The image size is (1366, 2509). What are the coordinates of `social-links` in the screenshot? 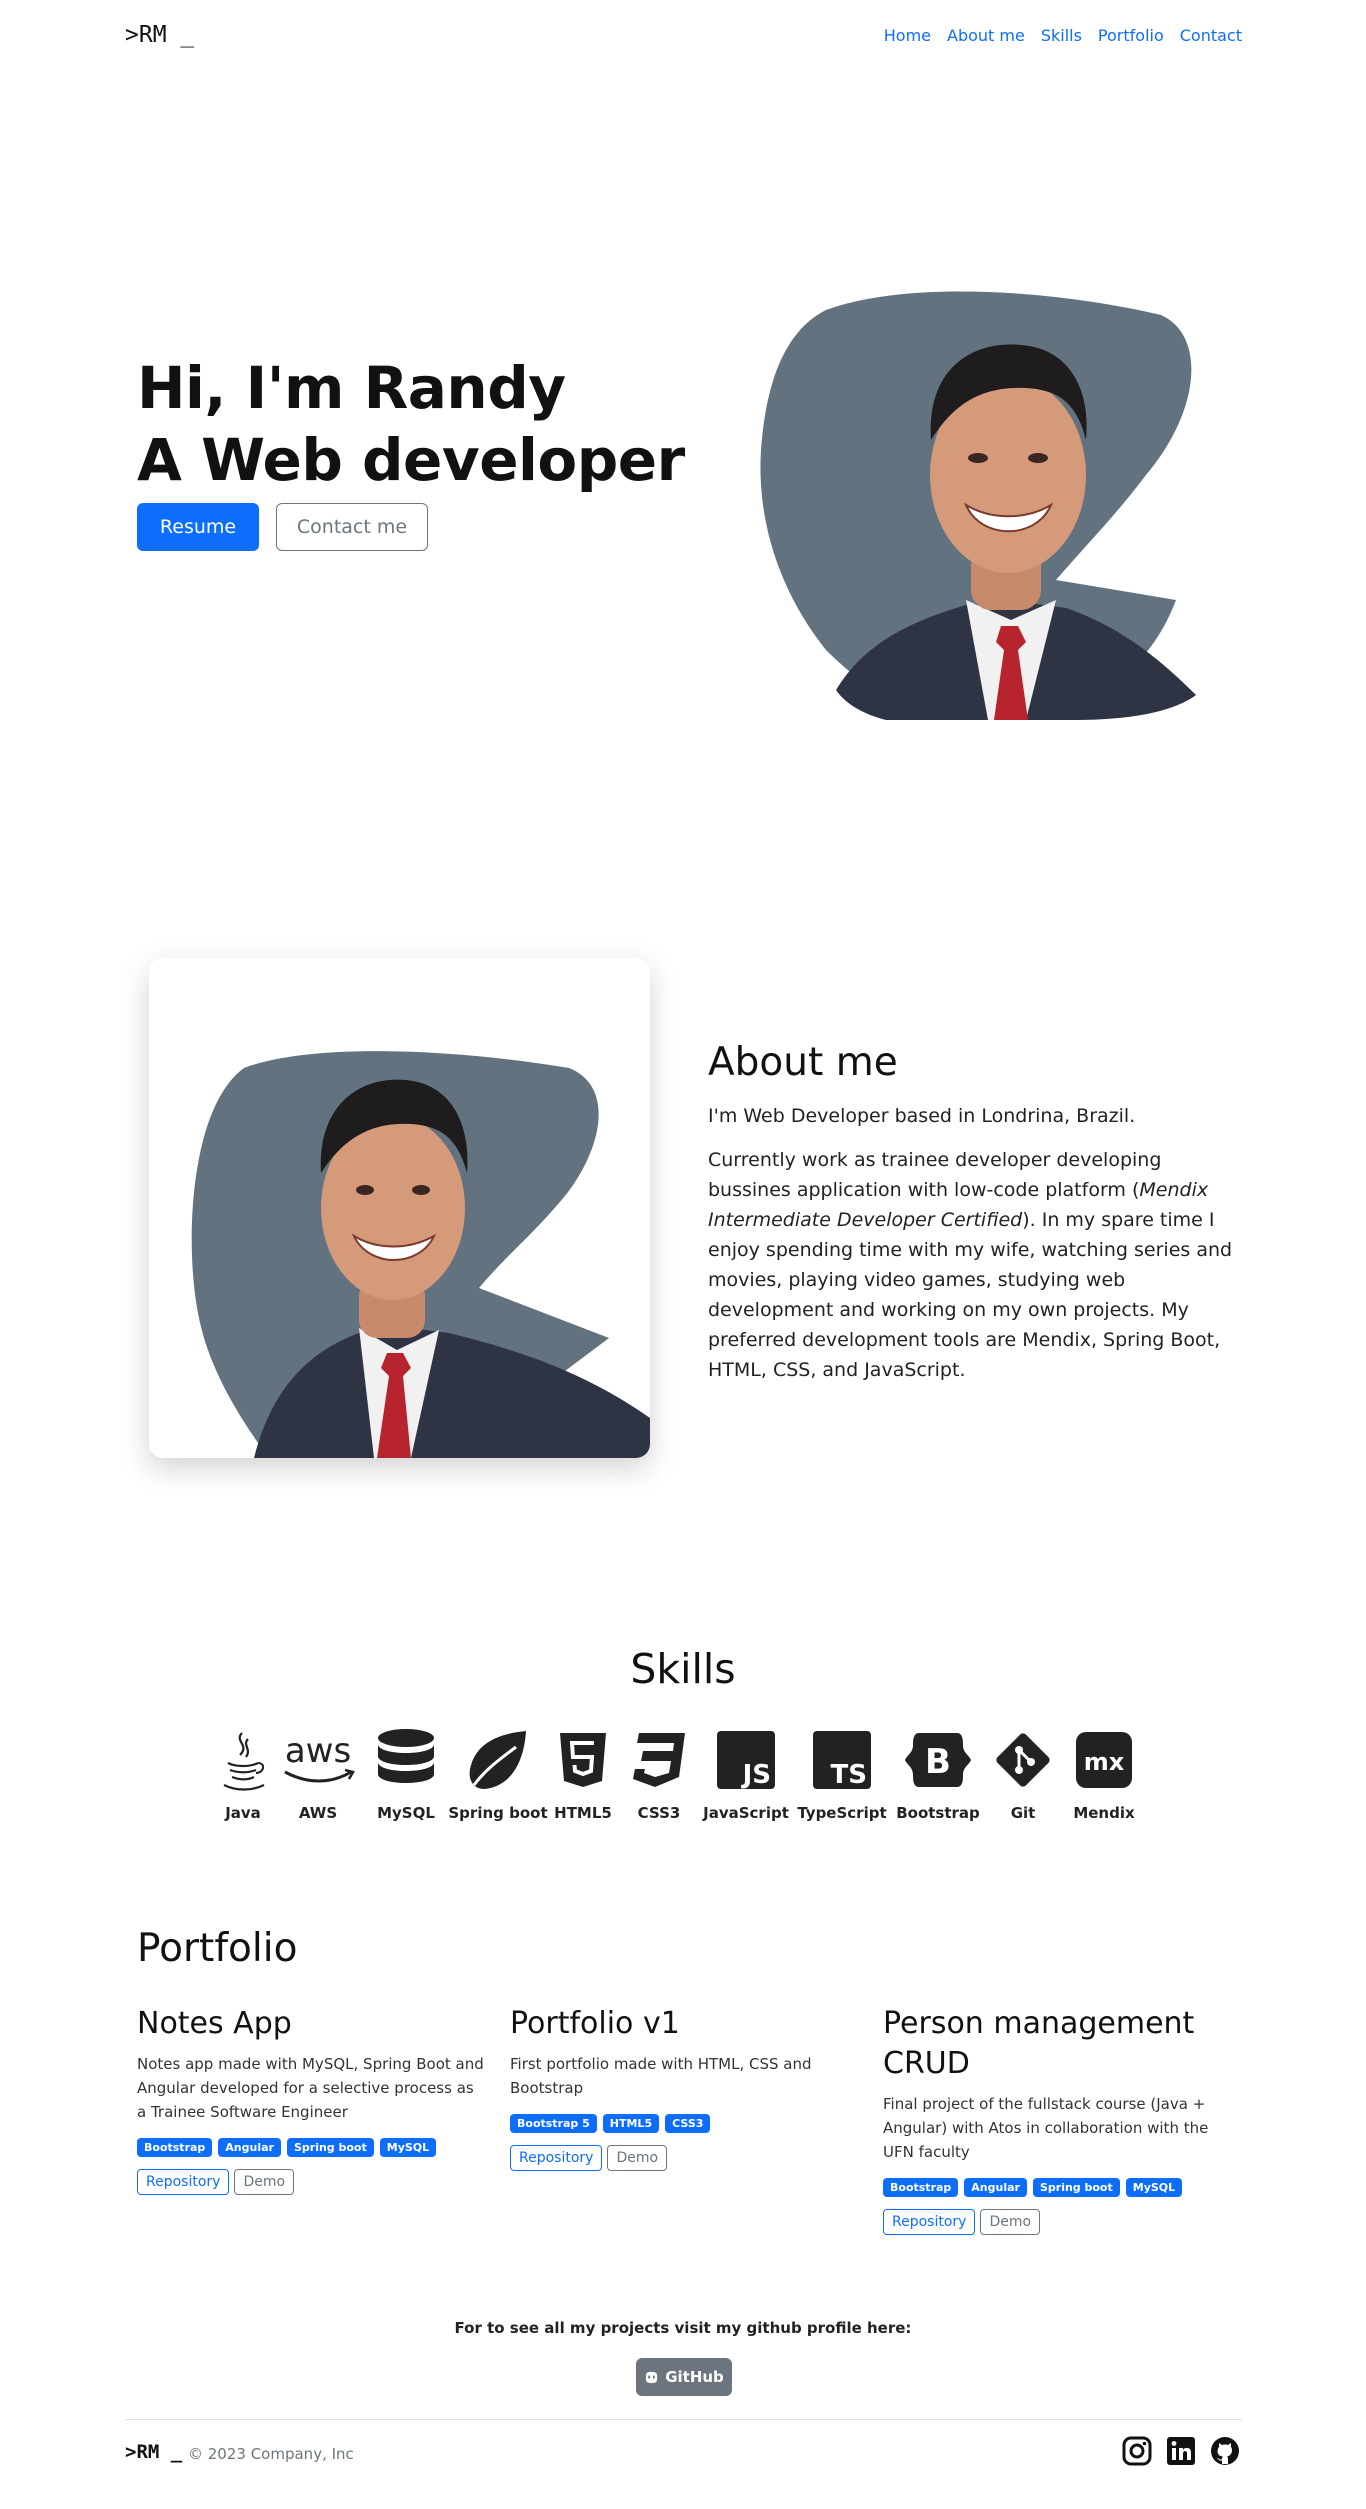 It's located at (1181, 2451).